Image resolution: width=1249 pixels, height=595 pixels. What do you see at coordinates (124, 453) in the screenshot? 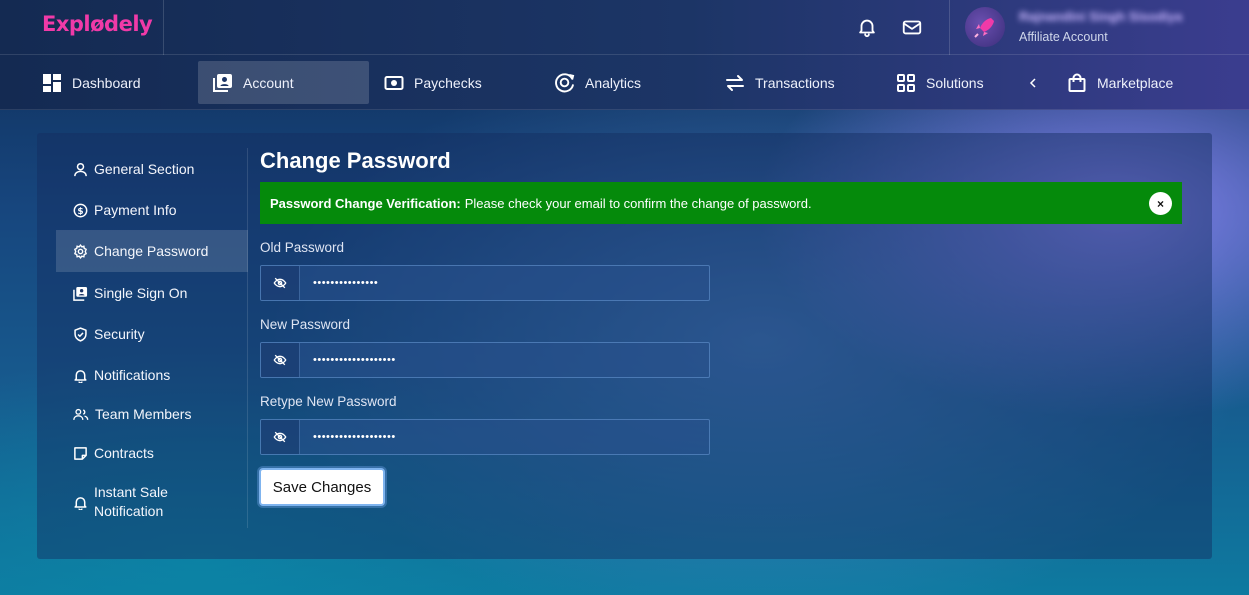
I see `sidebar-item-label: Contracts` at bounding box center [124, 453].